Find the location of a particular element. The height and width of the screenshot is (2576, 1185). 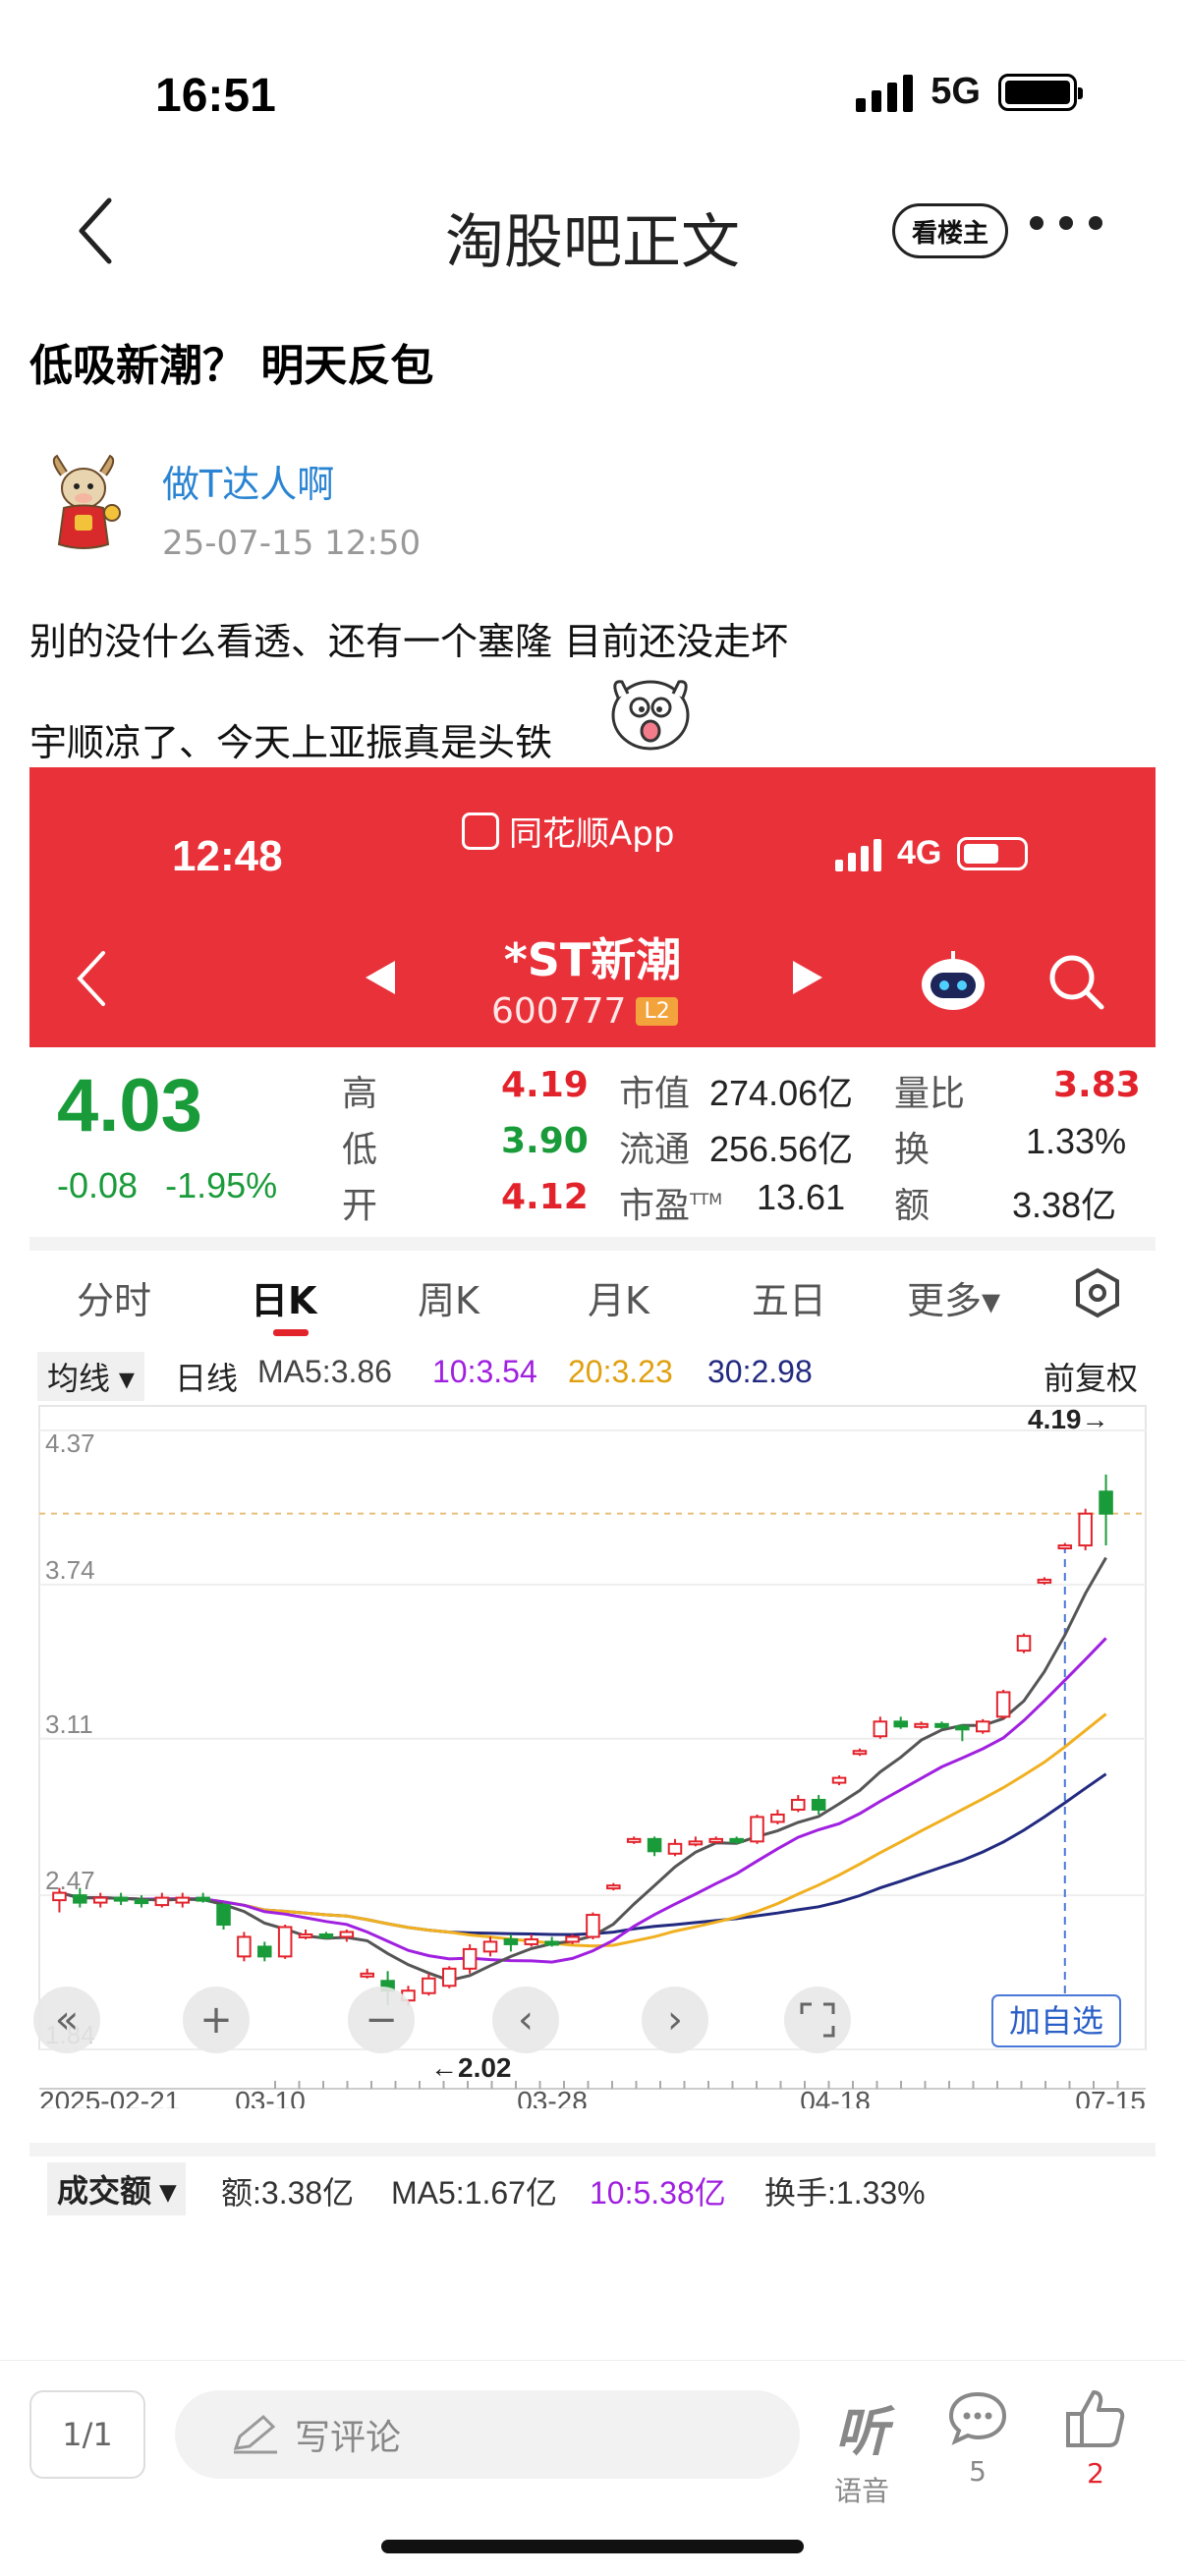

comment-input: 写评论 is located at coordinates (488, 2434).